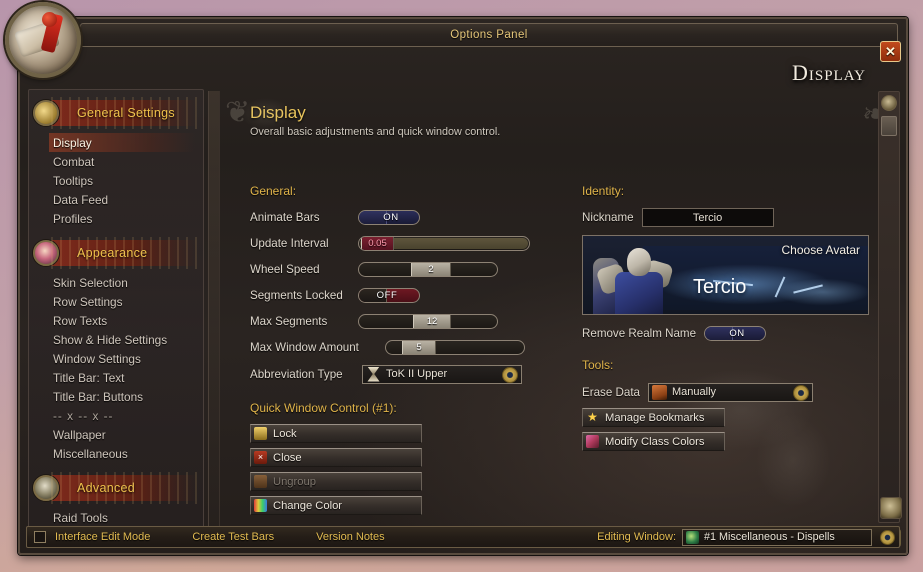  What do you see at coordinates (233, 537) in the screenshot?
I see `create-test-bars-link: Create Test Bars` at bounding box center [233, 537].